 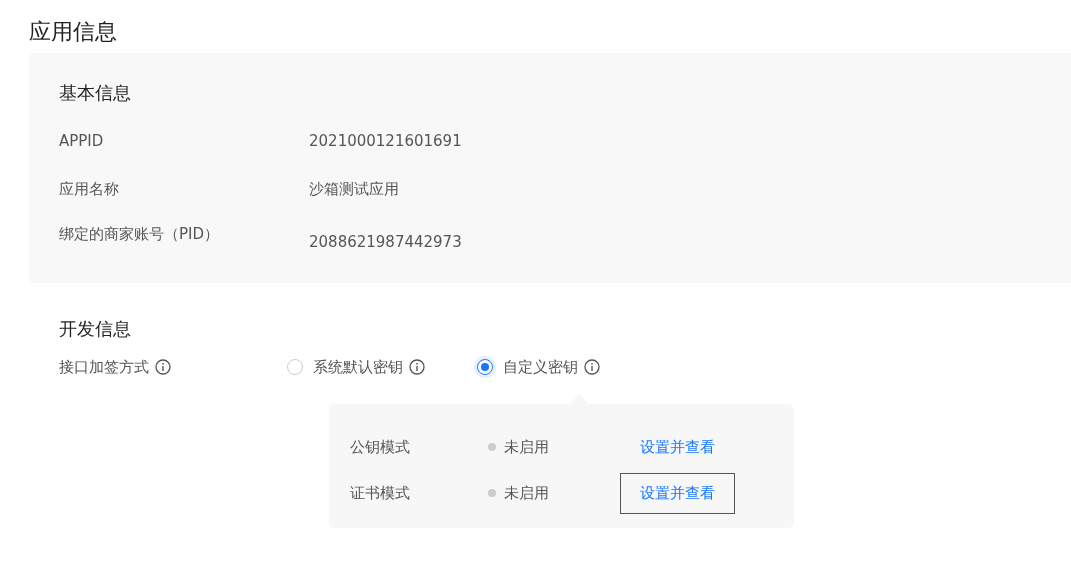 What do you see at coordinates (95, 329) in the screenshot?
I see `section-heading: 开发信息` at bounding box center [95, 329].